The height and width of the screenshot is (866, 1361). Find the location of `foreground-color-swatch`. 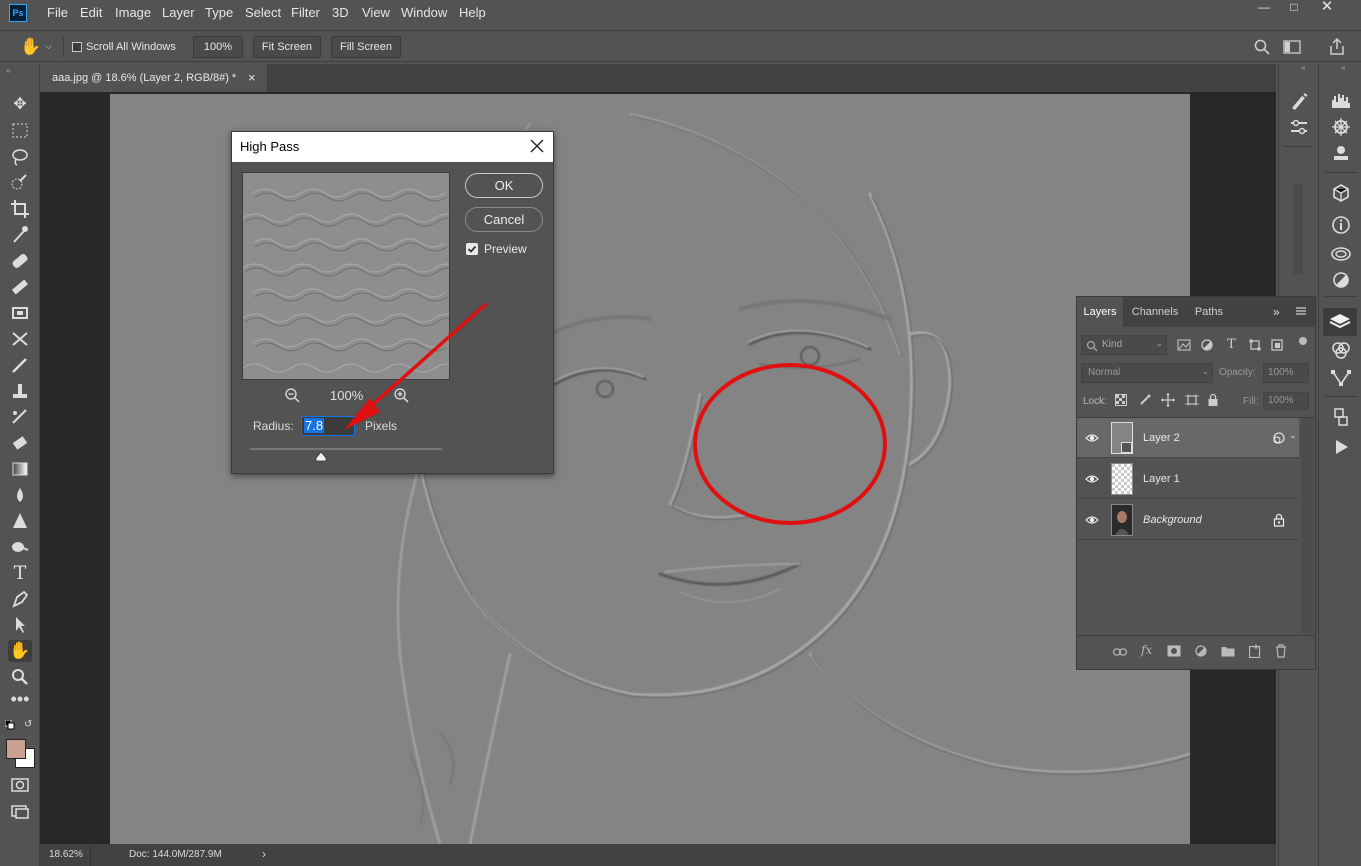

foreground-color-swatch is located at coordinates (16, 749).